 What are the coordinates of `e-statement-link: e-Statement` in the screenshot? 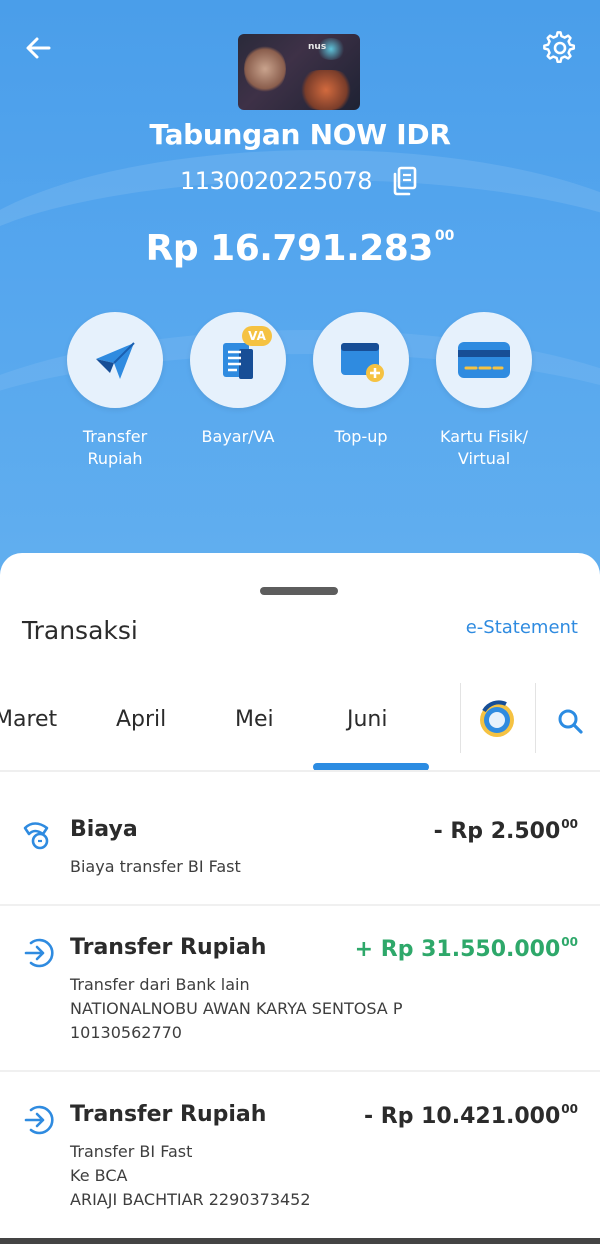 It's located at (522, 627).